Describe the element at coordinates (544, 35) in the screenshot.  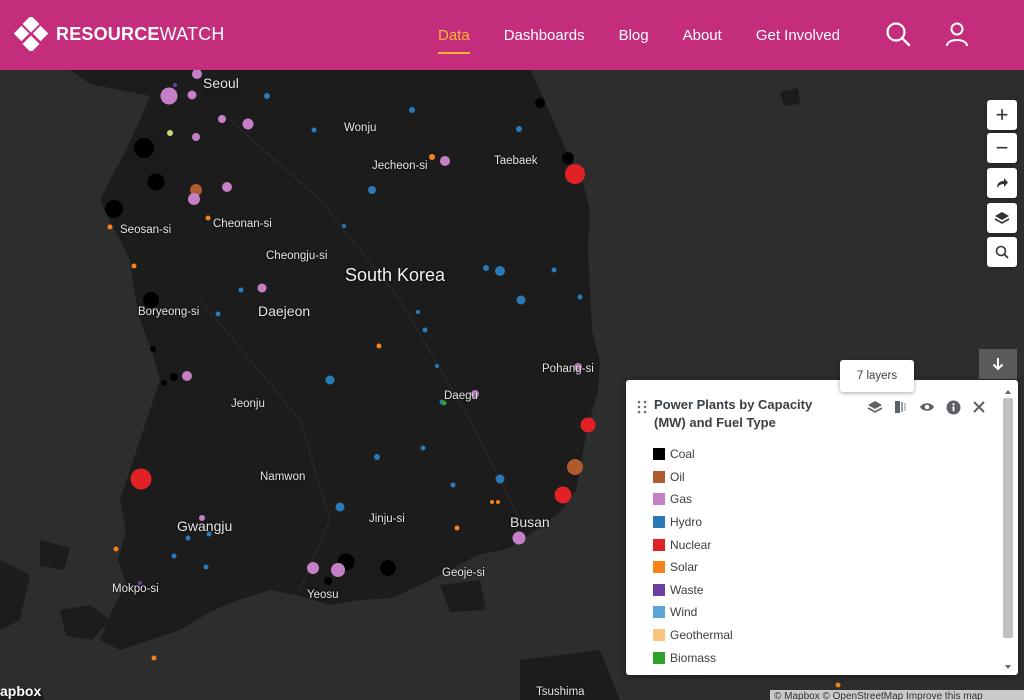
I see `nav-dashboards: Dashboards` at that location.